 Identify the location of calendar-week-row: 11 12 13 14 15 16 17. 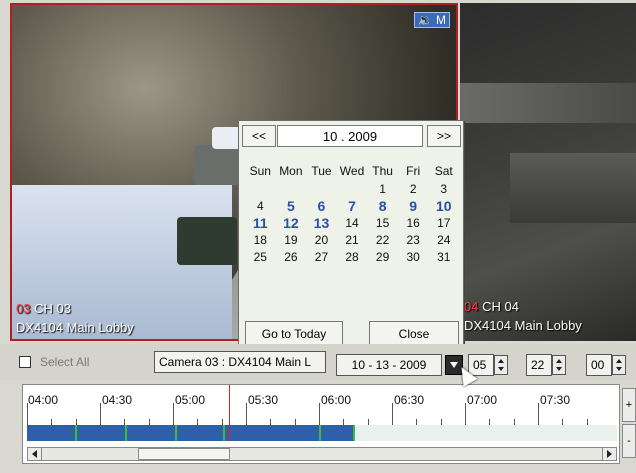
(352, 223).